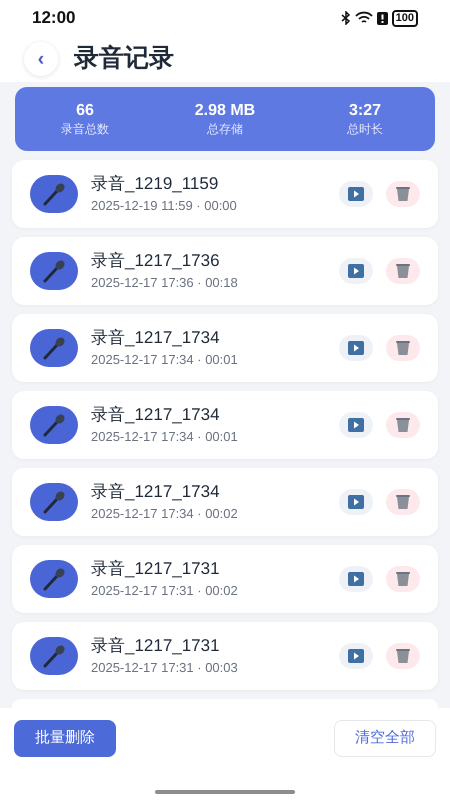 The height and width of the screenshot is (800, 450). Describe the element at coordinates (65, 738) in the screenshot. I see `batch-delete-button: 批量删除` at that location.